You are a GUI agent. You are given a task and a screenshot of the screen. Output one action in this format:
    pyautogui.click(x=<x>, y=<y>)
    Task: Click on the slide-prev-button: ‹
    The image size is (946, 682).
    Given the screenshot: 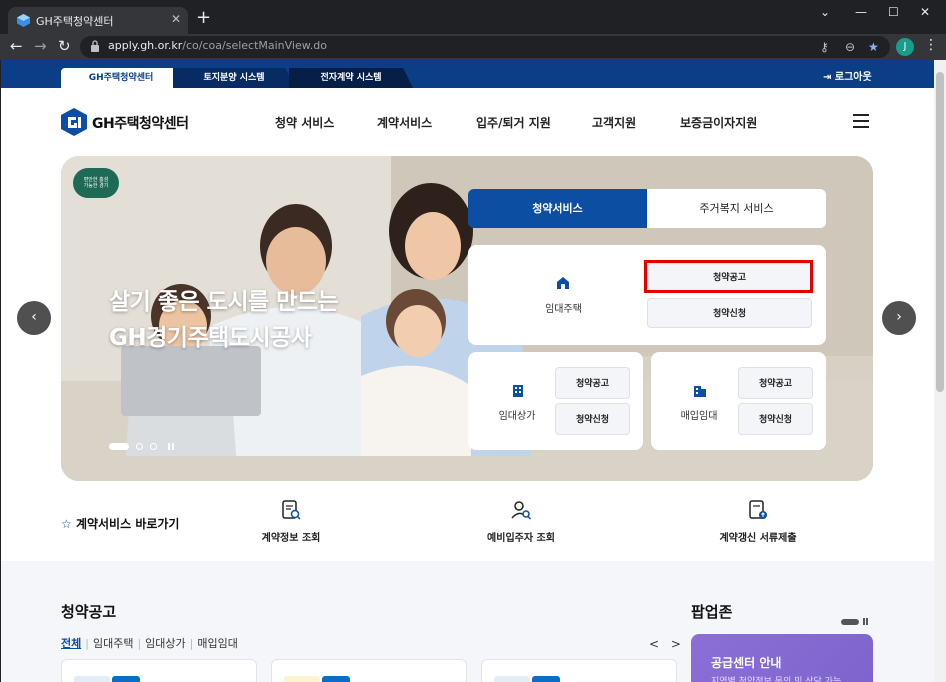 What is the action you would take?
    pyautogui.click(x=34, y=318)
    